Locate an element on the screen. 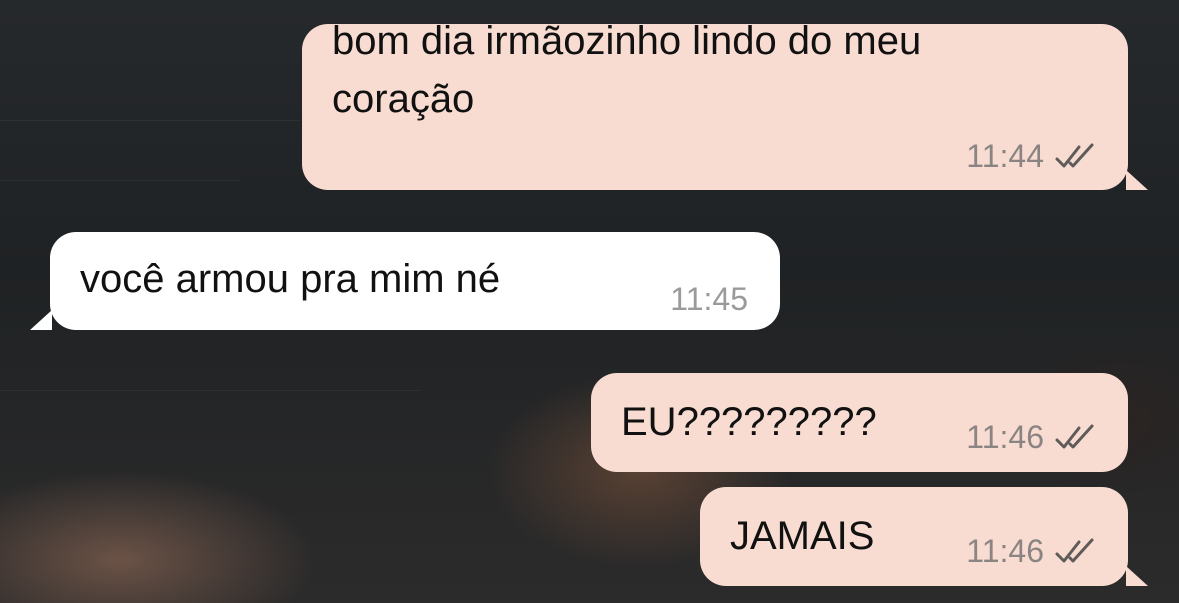 The image size is (1179, 603). message-meta: 11:44 is located at coordinates (1033, 156).